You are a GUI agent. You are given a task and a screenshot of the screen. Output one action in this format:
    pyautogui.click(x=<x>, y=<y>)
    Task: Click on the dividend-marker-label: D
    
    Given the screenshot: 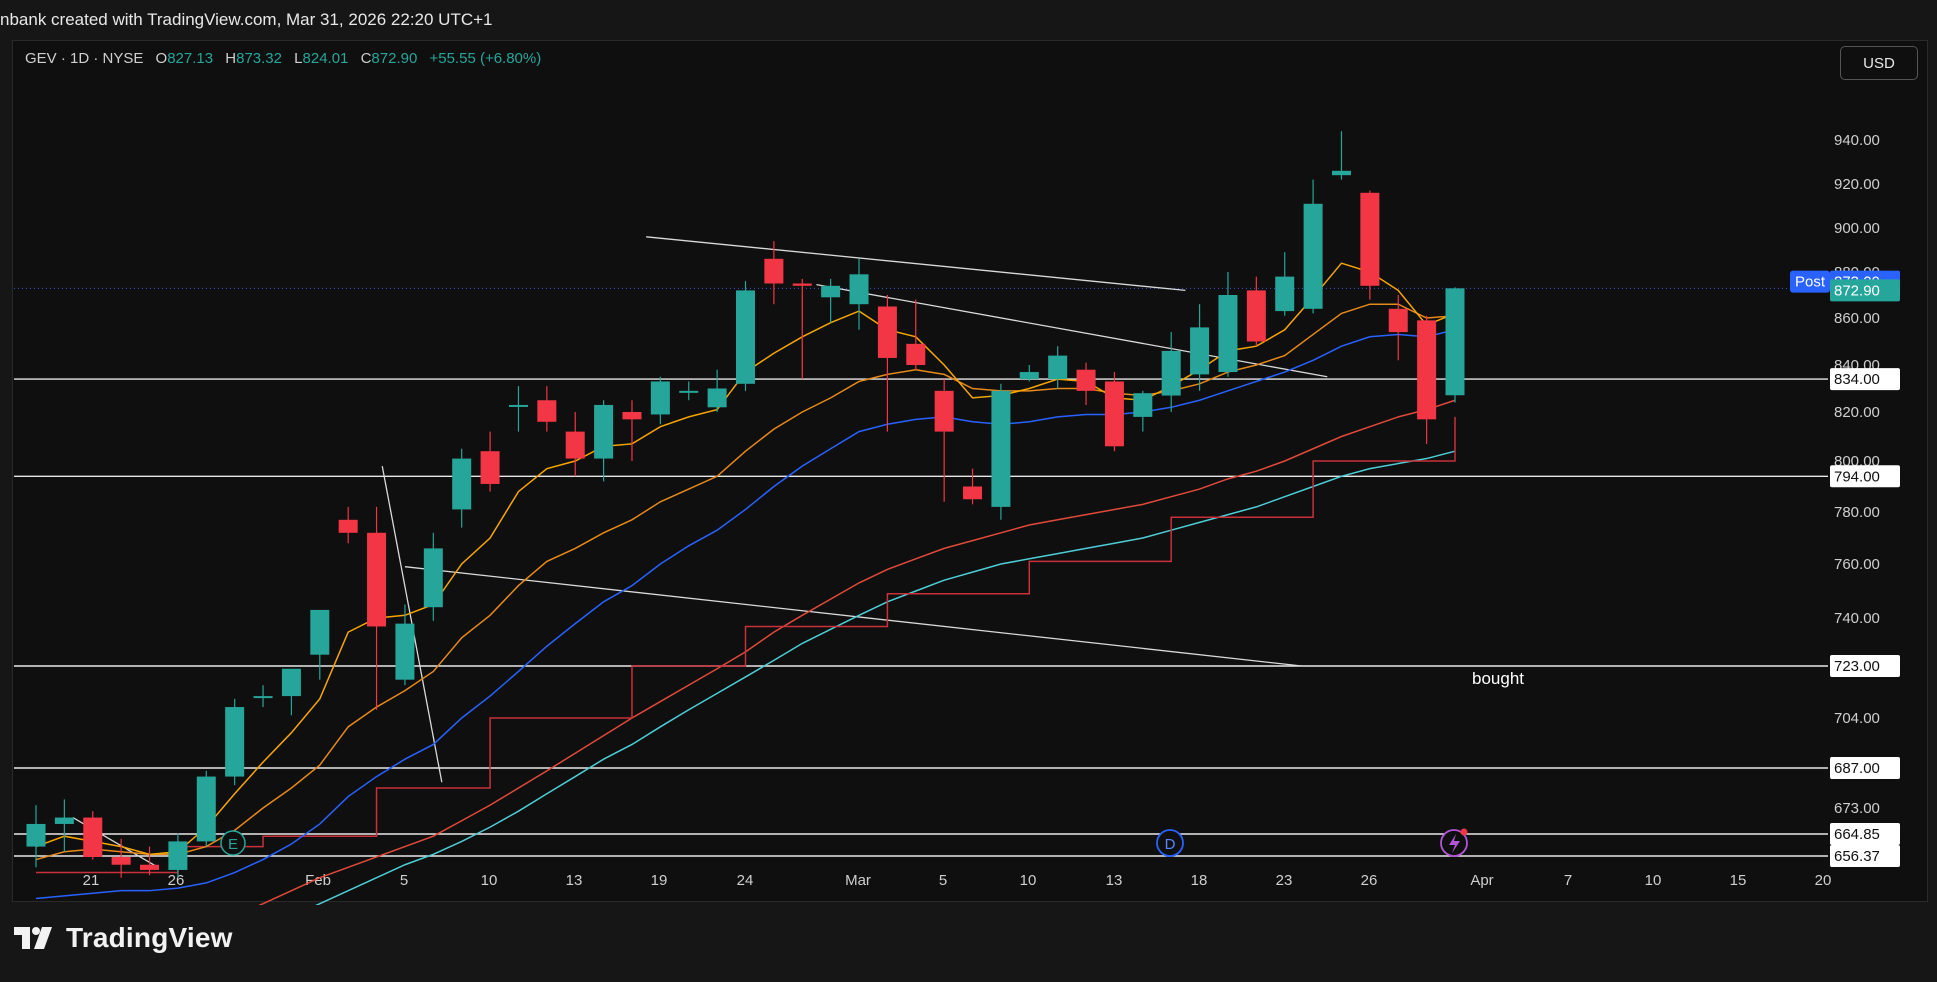 What is the action you would take?
    pyautogui.click(x=1170, y=844)
    